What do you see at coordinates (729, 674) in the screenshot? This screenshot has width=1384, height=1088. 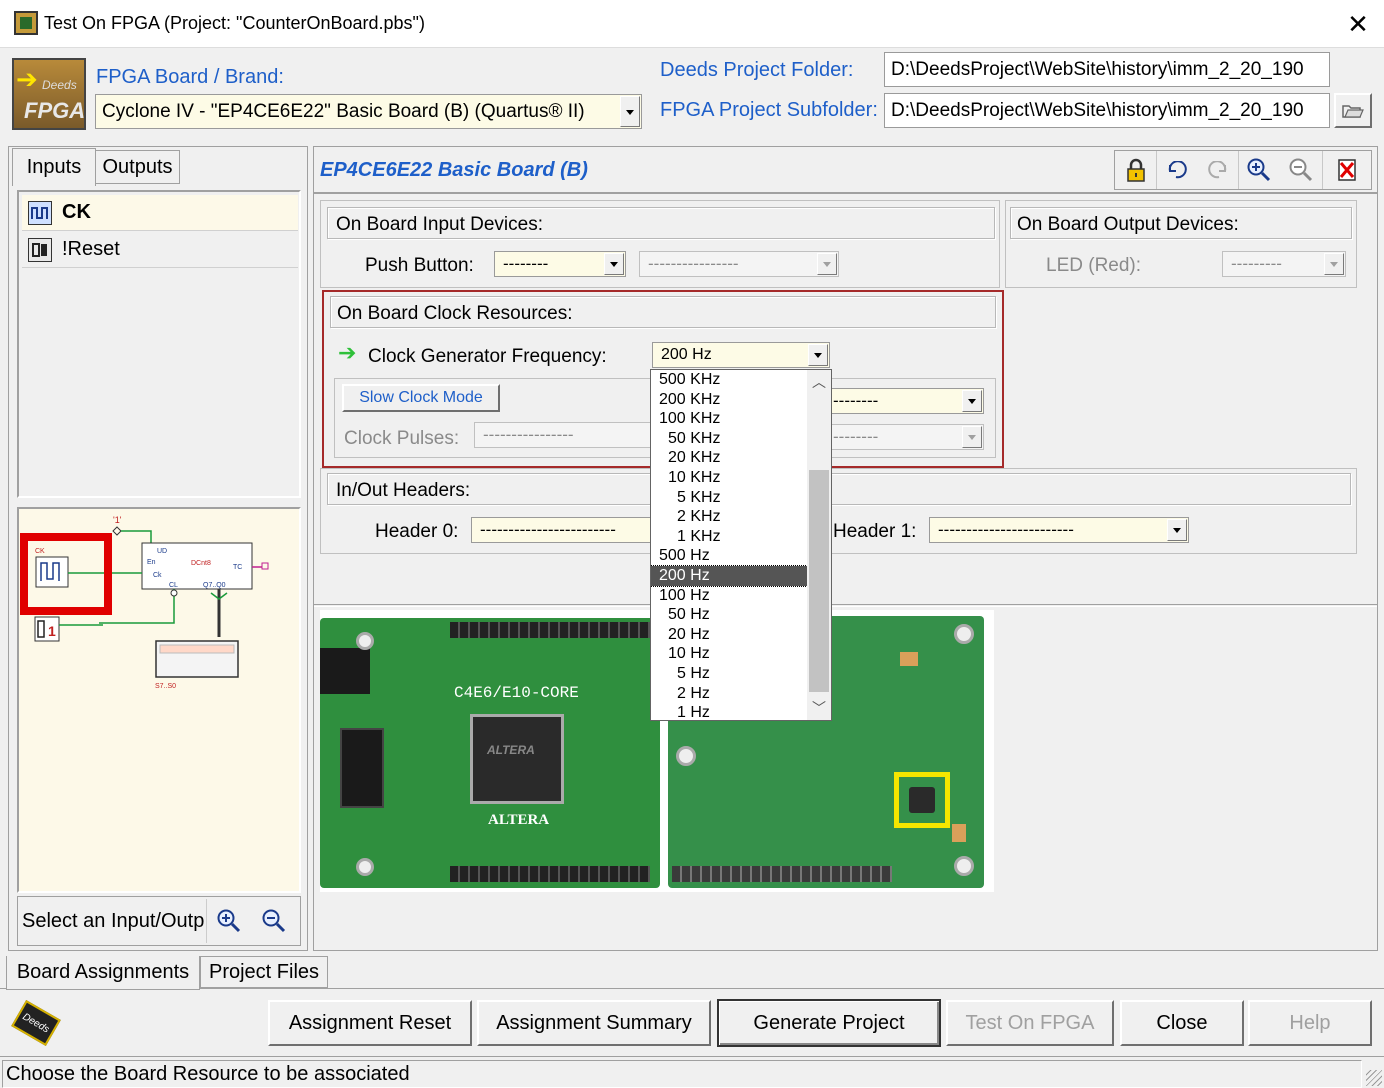 I see `dropdown-option: 5 Hz` at bounding box center [729, 674].